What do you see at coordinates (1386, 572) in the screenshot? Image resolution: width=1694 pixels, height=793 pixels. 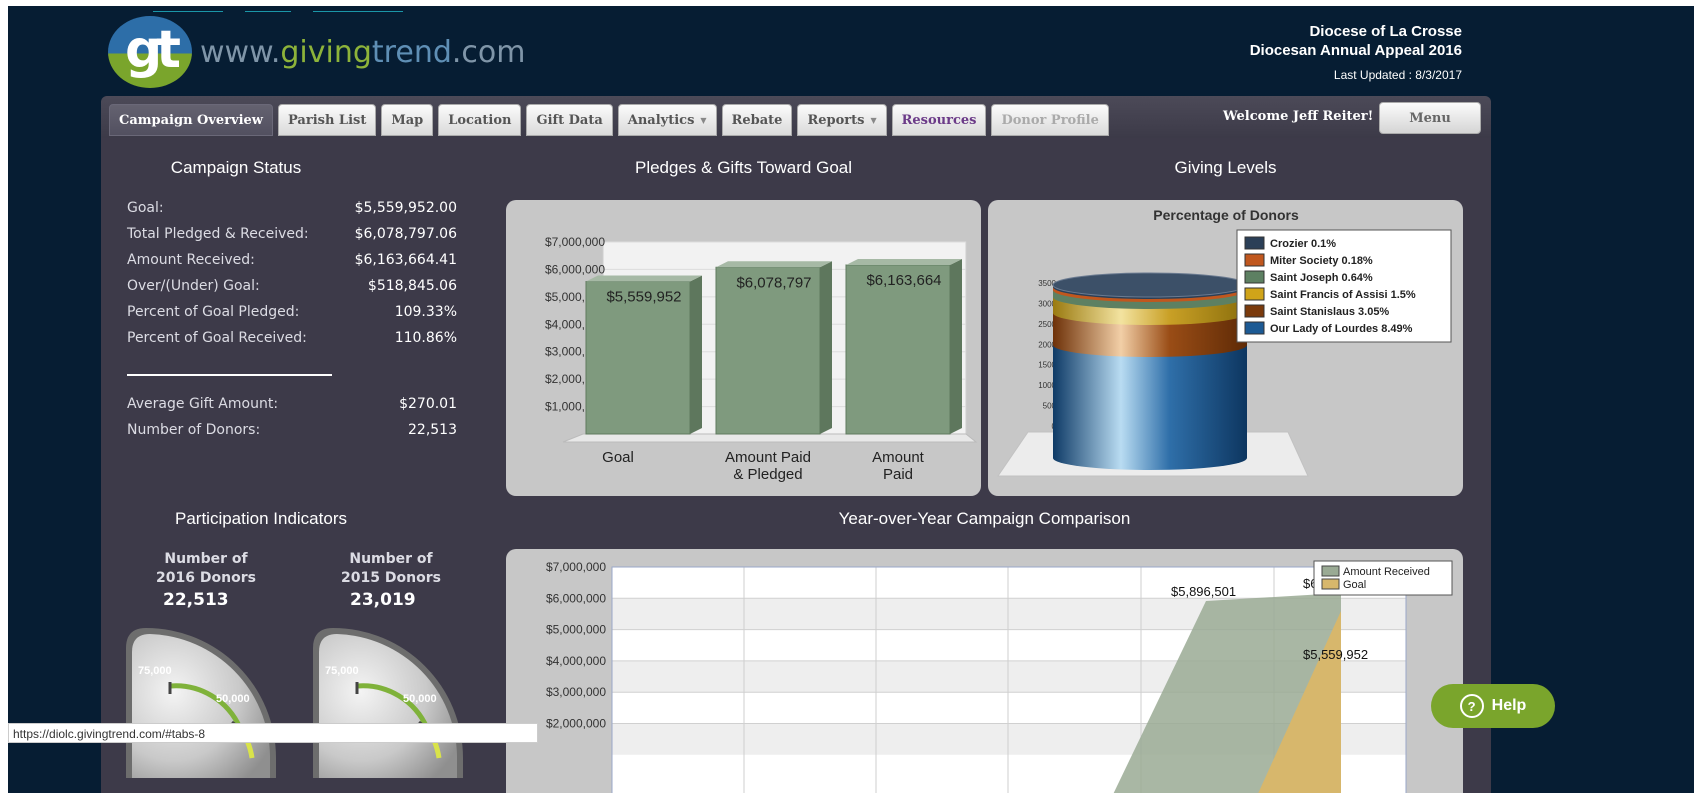 I see `legend-label: Amount Received` at bounding box center [1386, 572].